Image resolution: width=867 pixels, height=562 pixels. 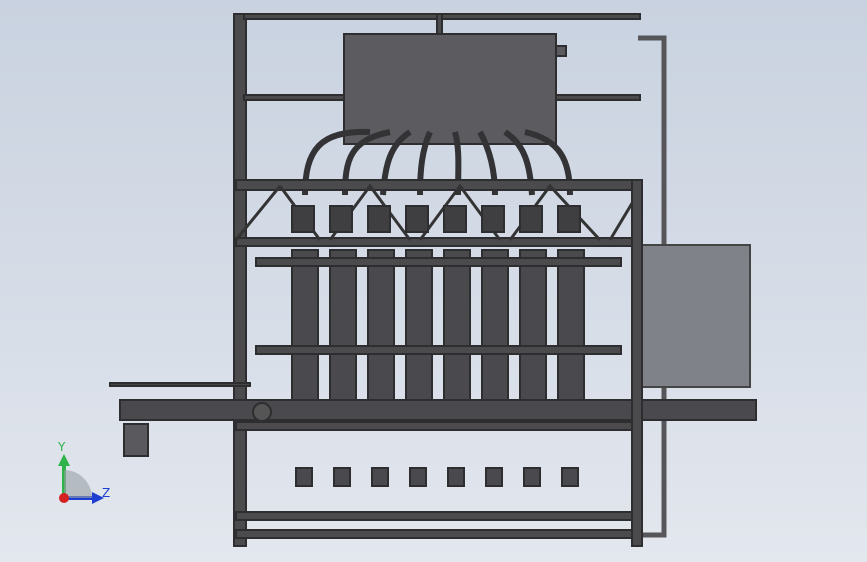 I want to click on upper-beam, so click(x=438, y=262).